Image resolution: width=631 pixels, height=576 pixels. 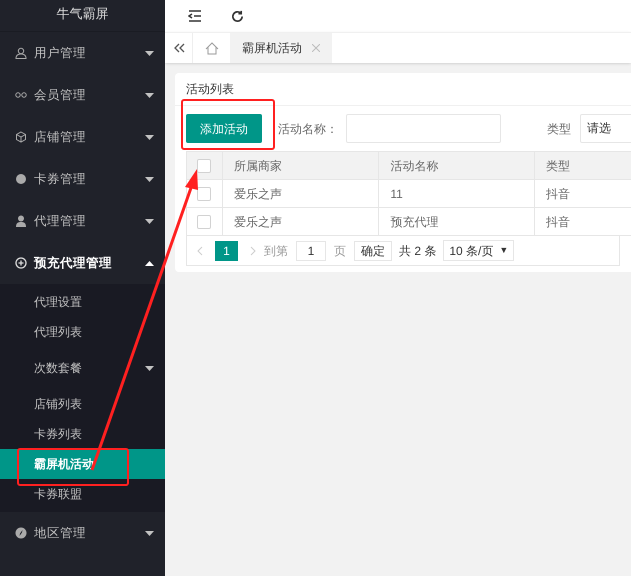 I want to click on goto-label: 到第, so click(x=276, y=251).